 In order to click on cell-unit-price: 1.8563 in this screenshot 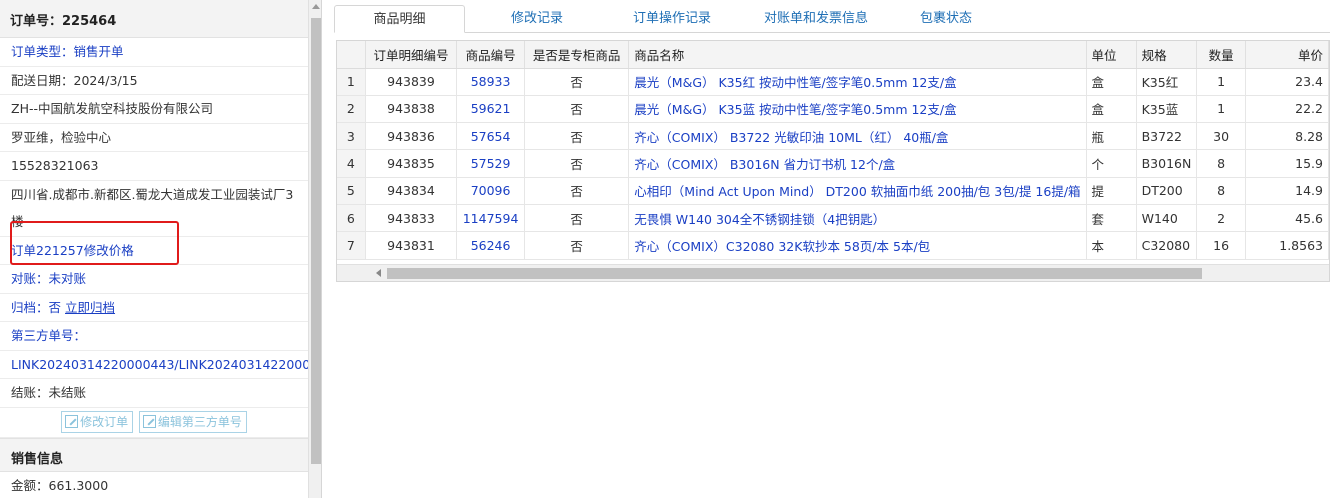, I will do `click(1287, 245)`.